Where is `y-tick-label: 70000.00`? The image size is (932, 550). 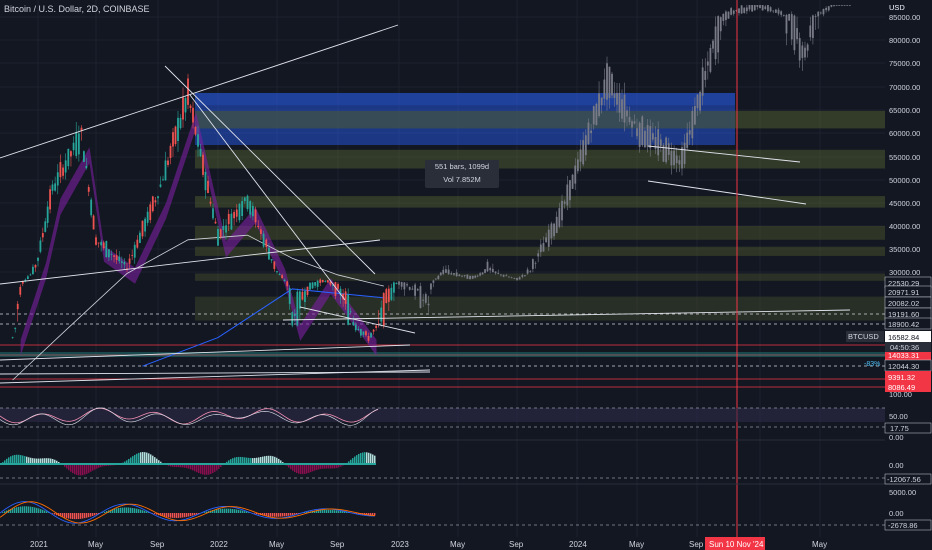 y-tick-label: 70000.00 is located at coordinates (904, 87).